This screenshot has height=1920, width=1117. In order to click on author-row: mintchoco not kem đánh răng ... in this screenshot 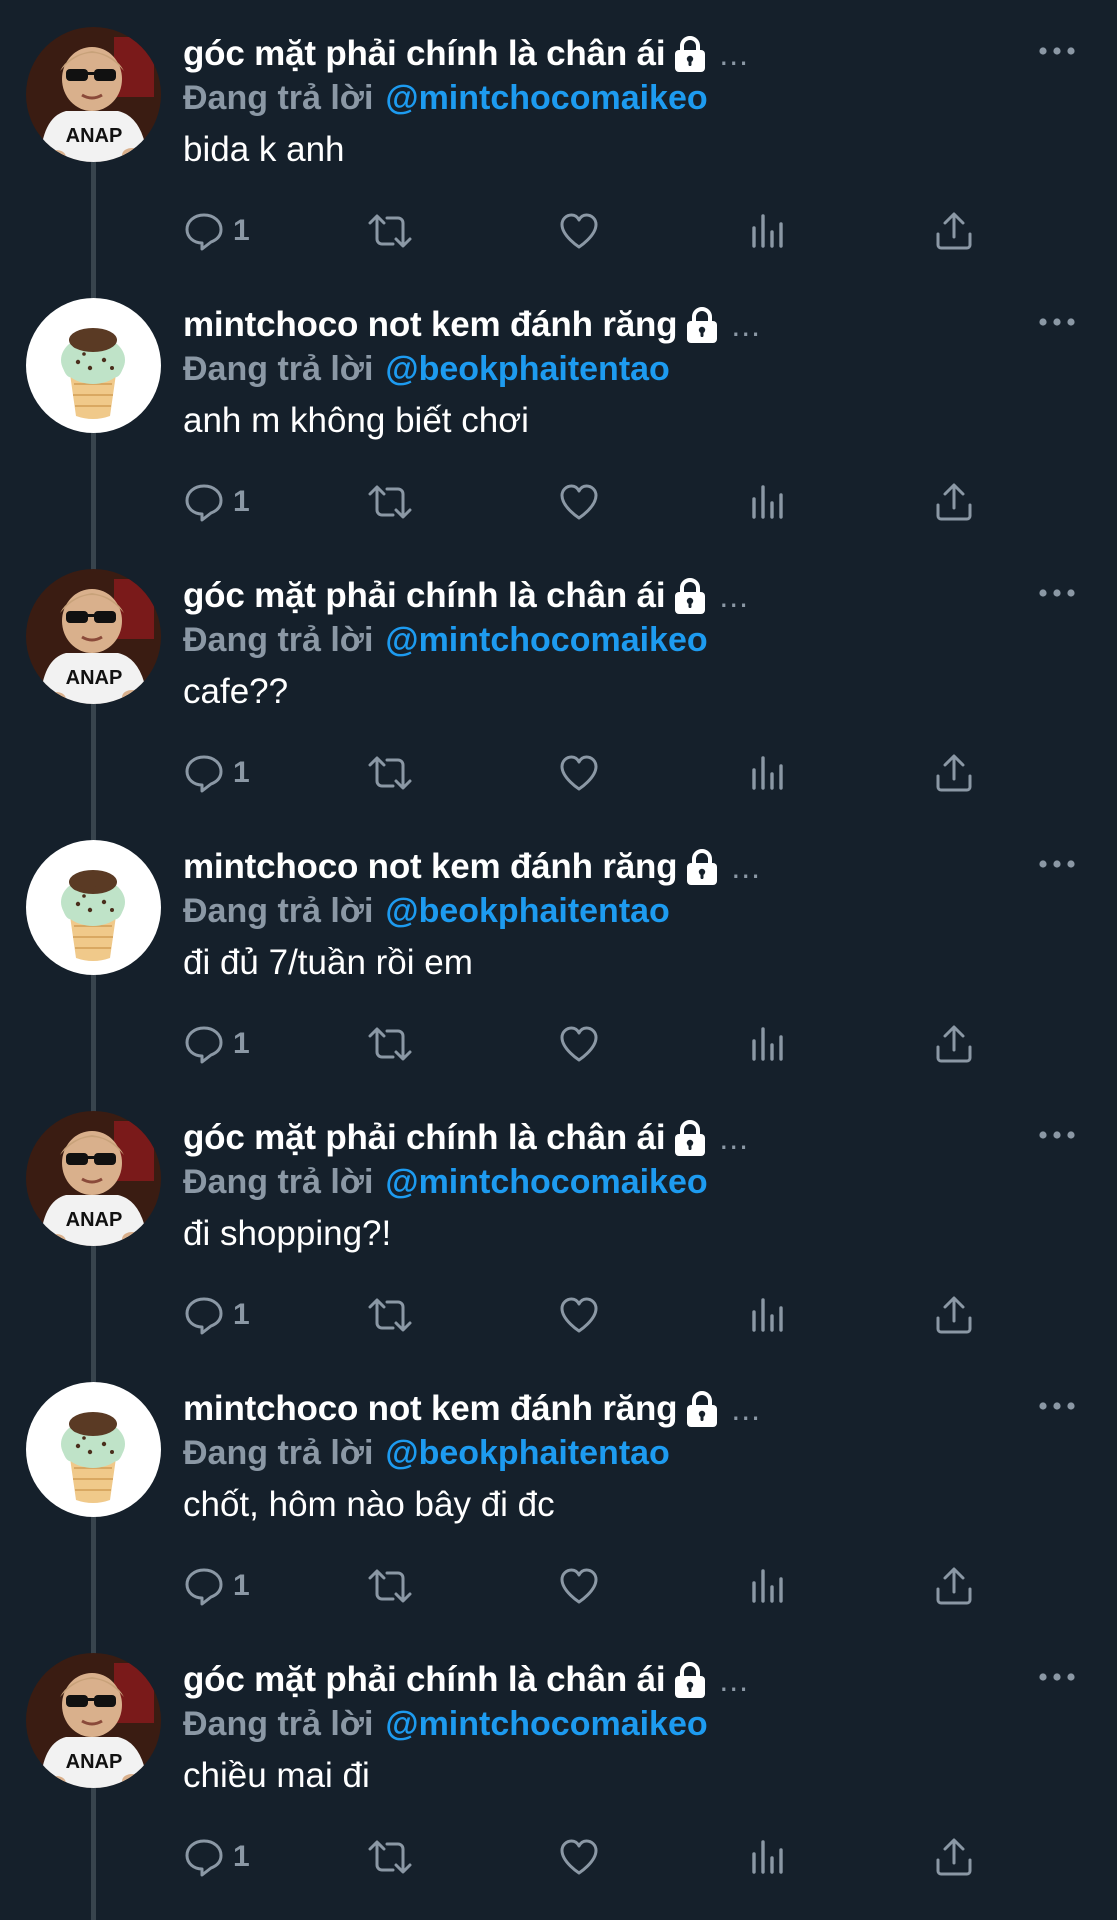, I will do `click(472, 867)`.